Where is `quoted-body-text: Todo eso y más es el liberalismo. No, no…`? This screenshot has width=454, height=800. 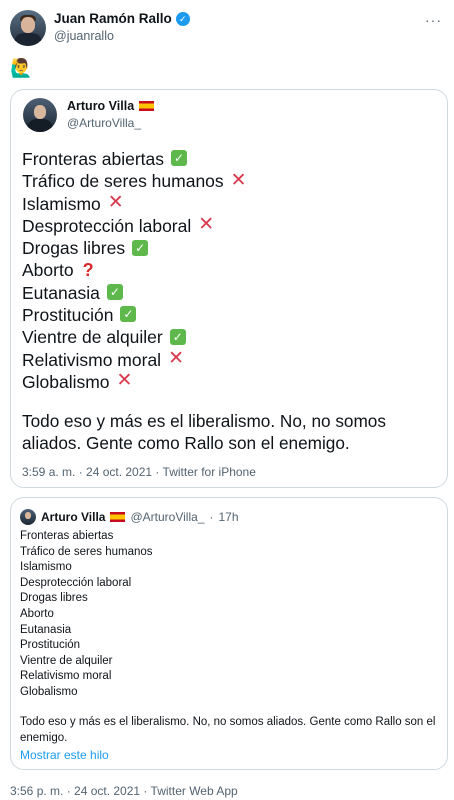
quoted-body-text: Todo eso y más es el liberalismo. No, no… is located at coordinates (204, 432).